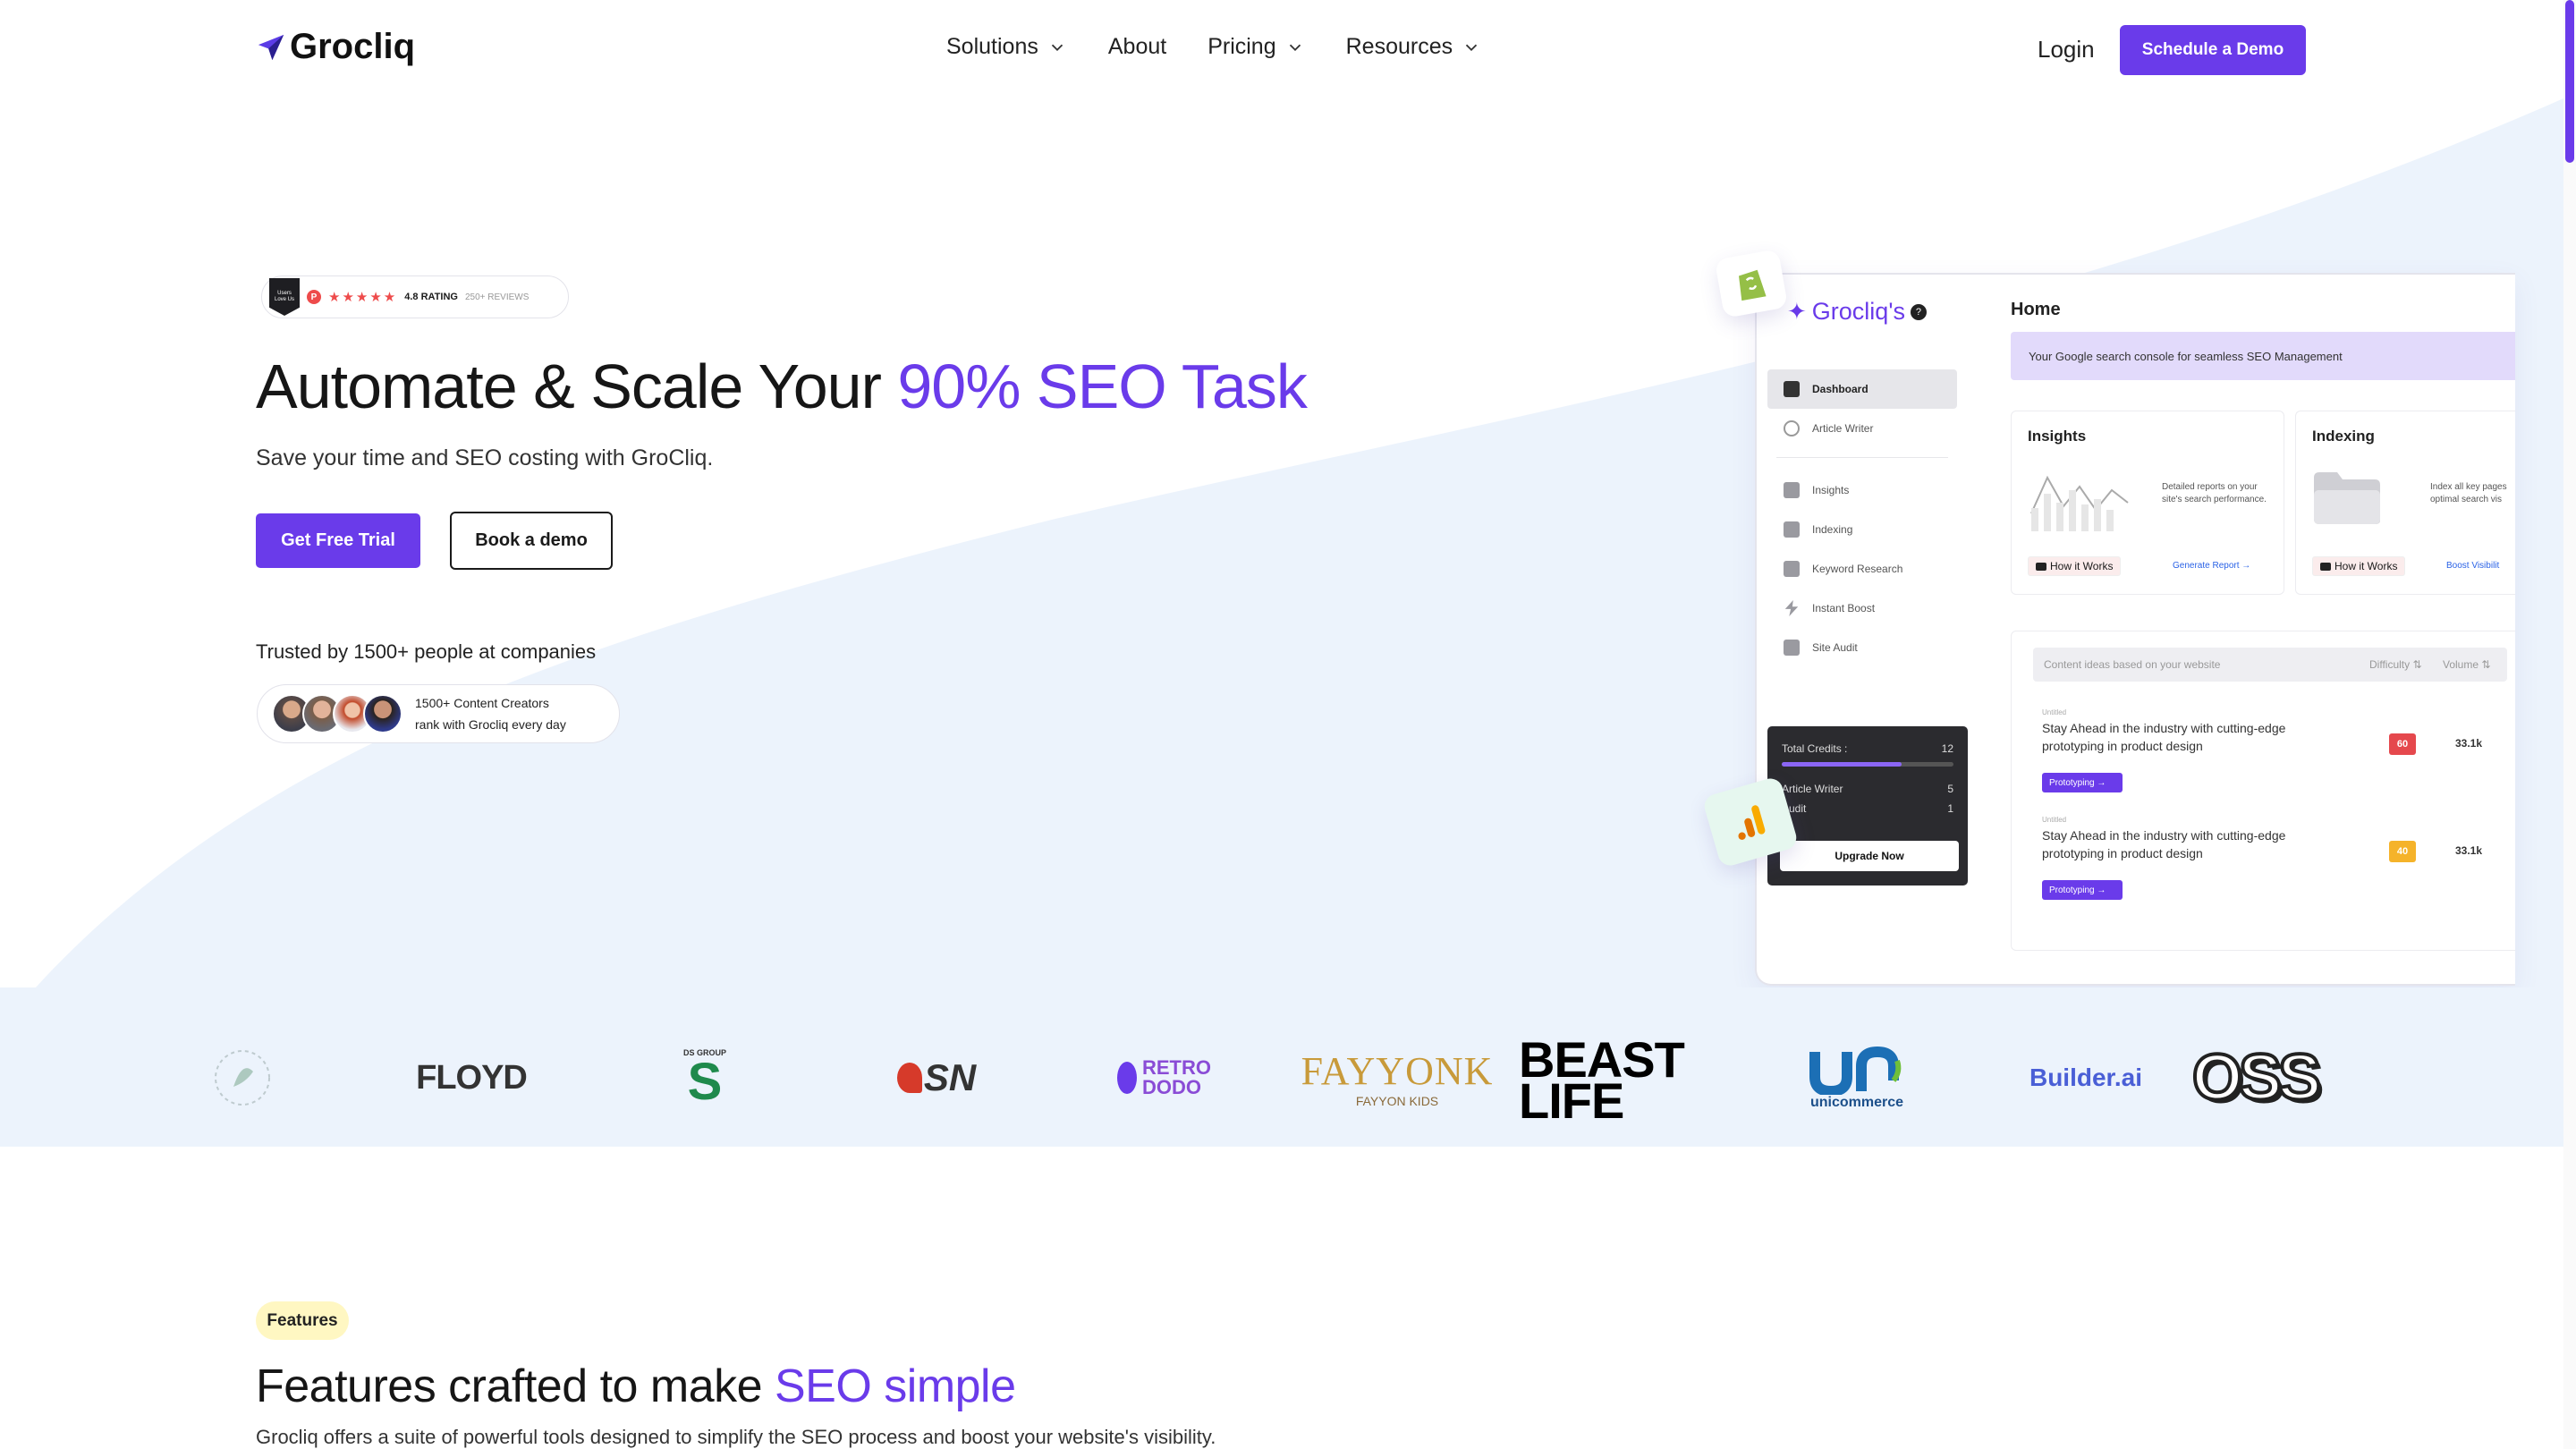 The width and height of the screenshot is (2576, 1449). What do you see at coordinates (1867, 748) in the screenshot?
I see `credits-total-row: Total Credits : 12` at bounding box center [1867, 748].